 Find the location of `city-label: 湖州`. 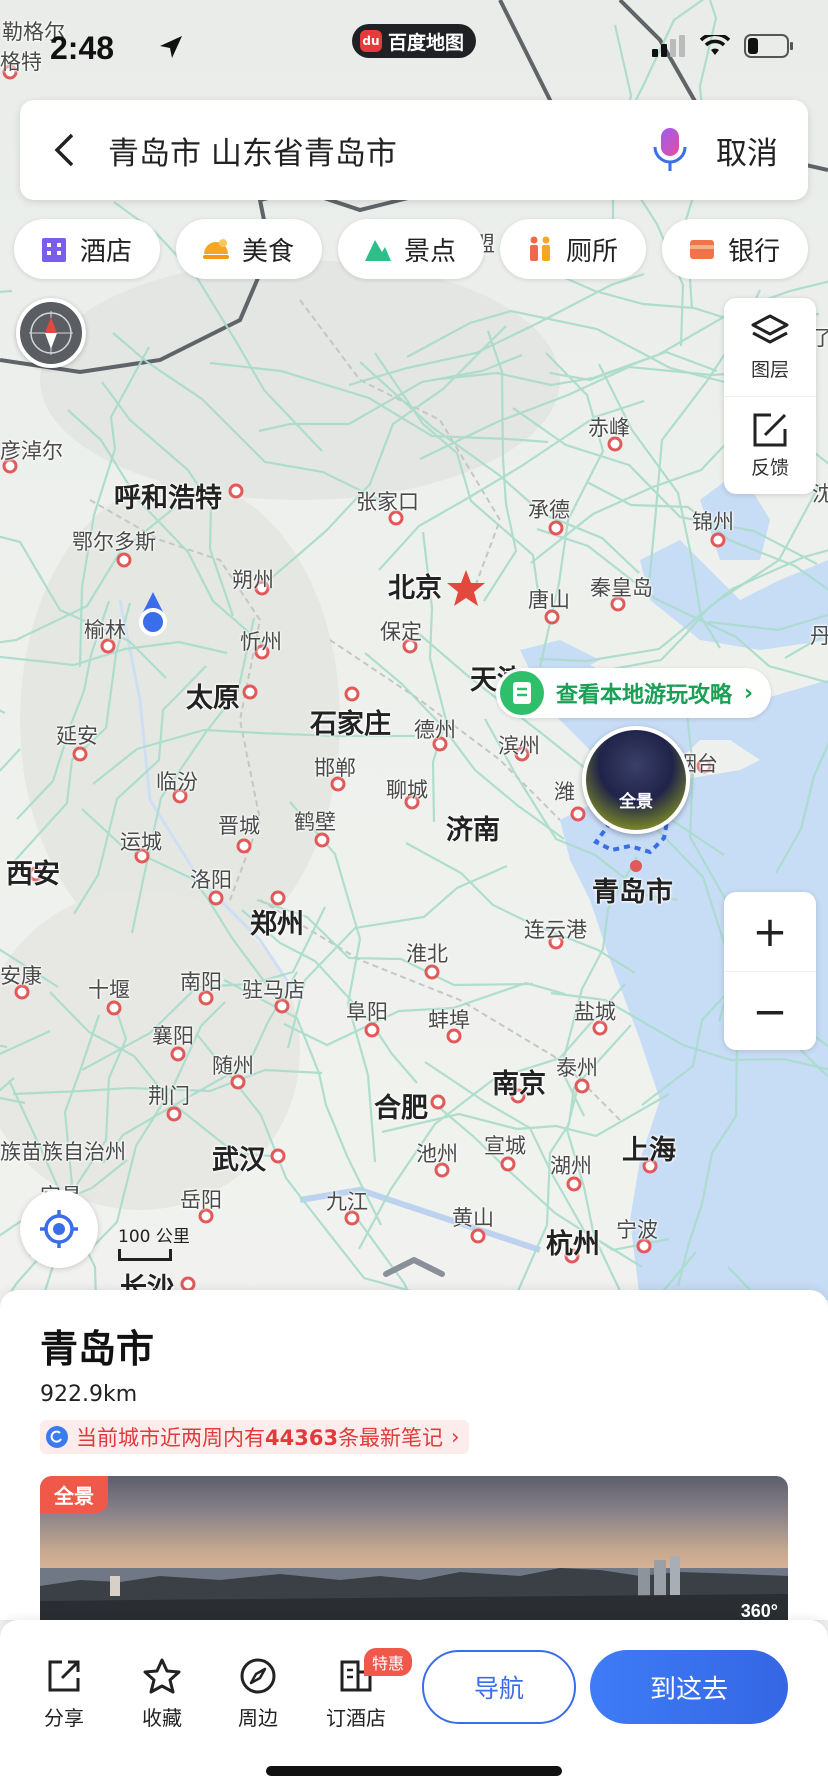

city-label: 湖州 is located at coordinates (571, 1165).